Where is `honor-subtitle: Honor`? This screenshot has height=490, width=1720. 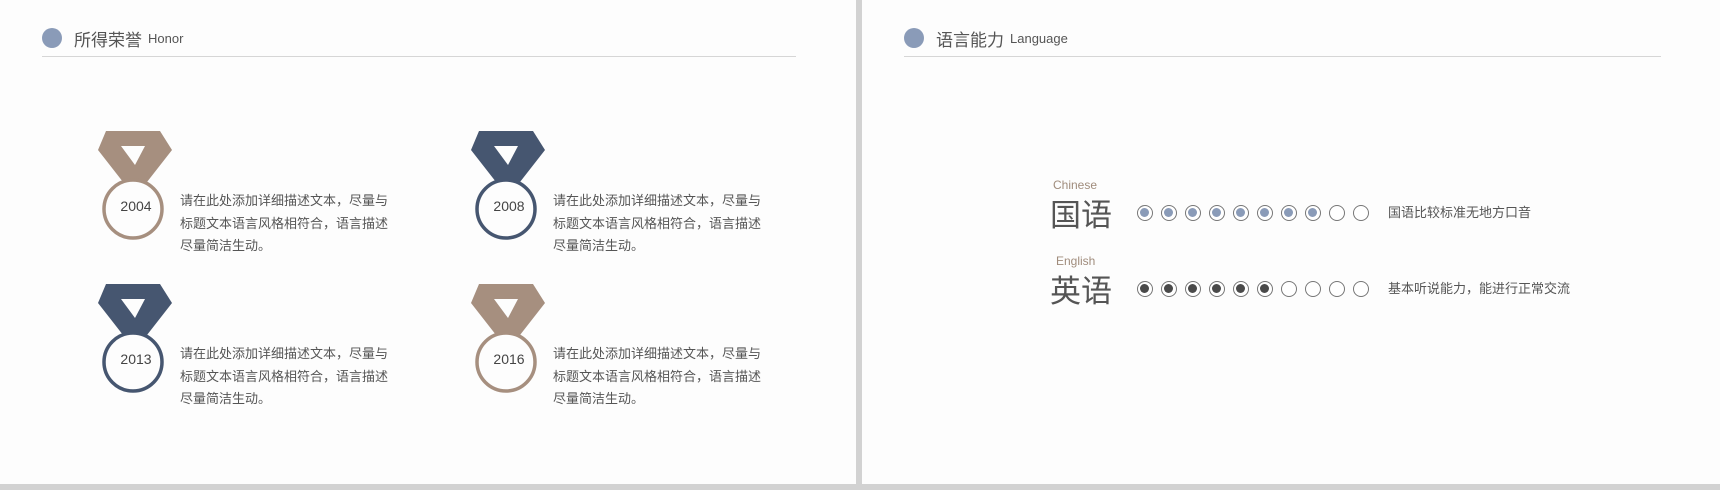
honor-subtitle: Honor is located at coordinates (166, 38).